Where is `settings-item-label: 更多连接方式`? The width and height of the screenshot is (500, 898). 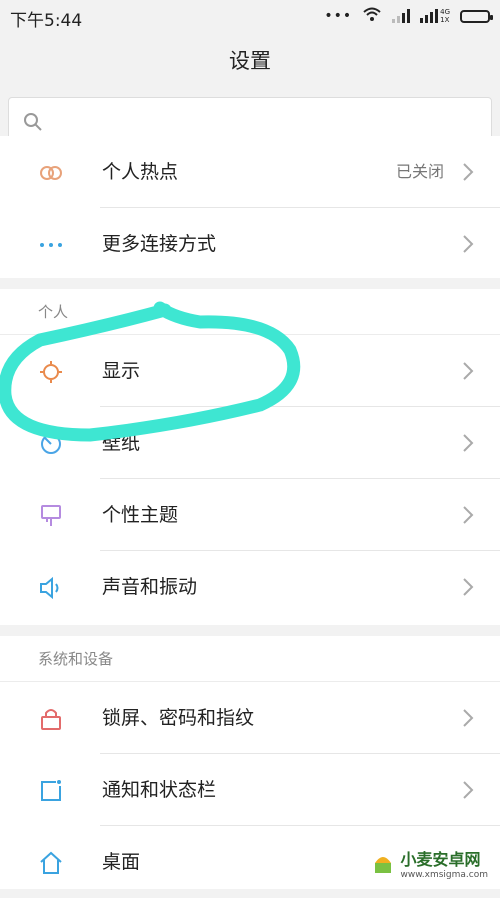 settings-item-label: 更多连接方式 is located at coordinates (159, 244).